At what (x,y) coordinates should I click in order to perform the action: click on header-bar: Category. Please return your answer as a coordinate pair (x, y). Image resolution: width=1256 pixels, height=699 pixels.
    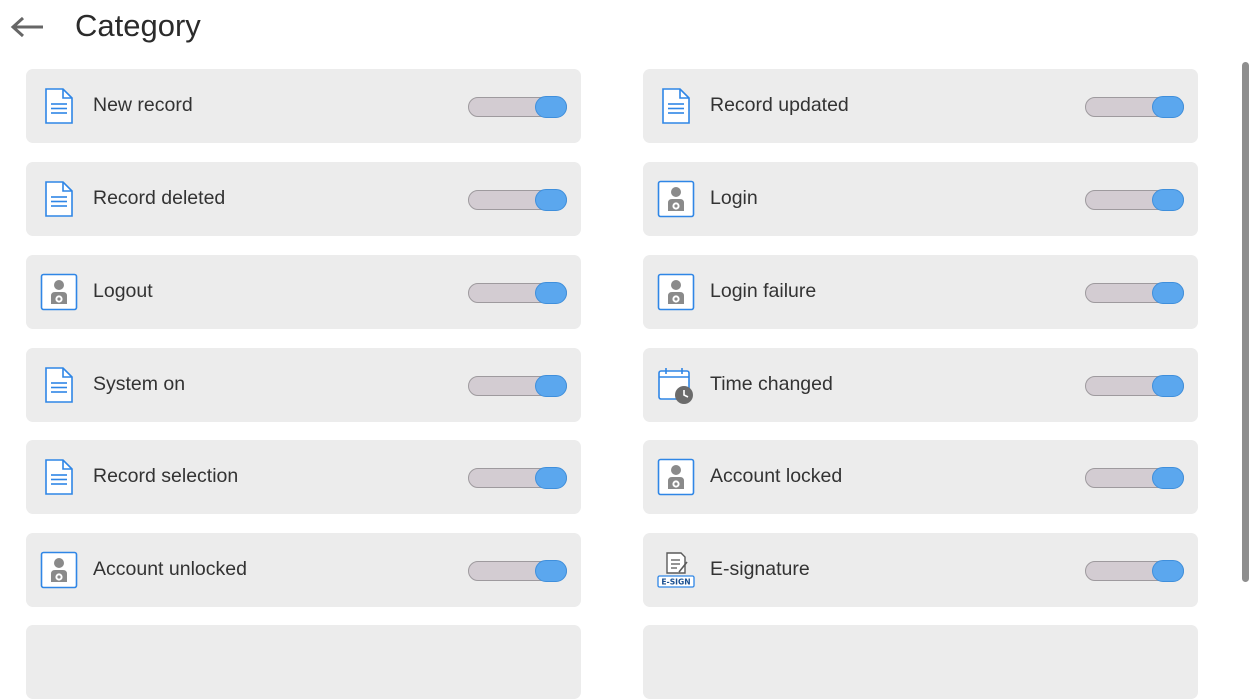
    Looking at the image, I should click on (628, 28).